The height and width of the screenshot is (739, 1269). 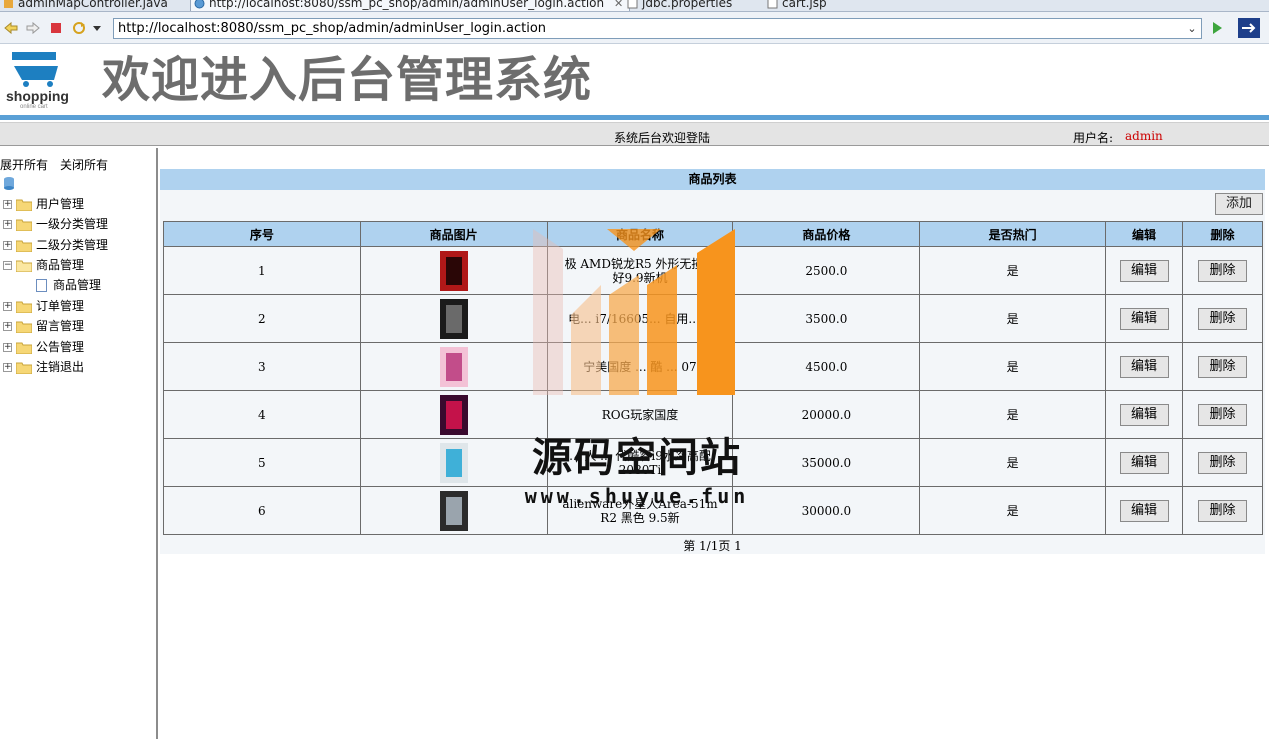 What do you see at coordinates (618, 5) in the screenshot?
I see `close-icon: ✕` at bounding box center [618, 5].